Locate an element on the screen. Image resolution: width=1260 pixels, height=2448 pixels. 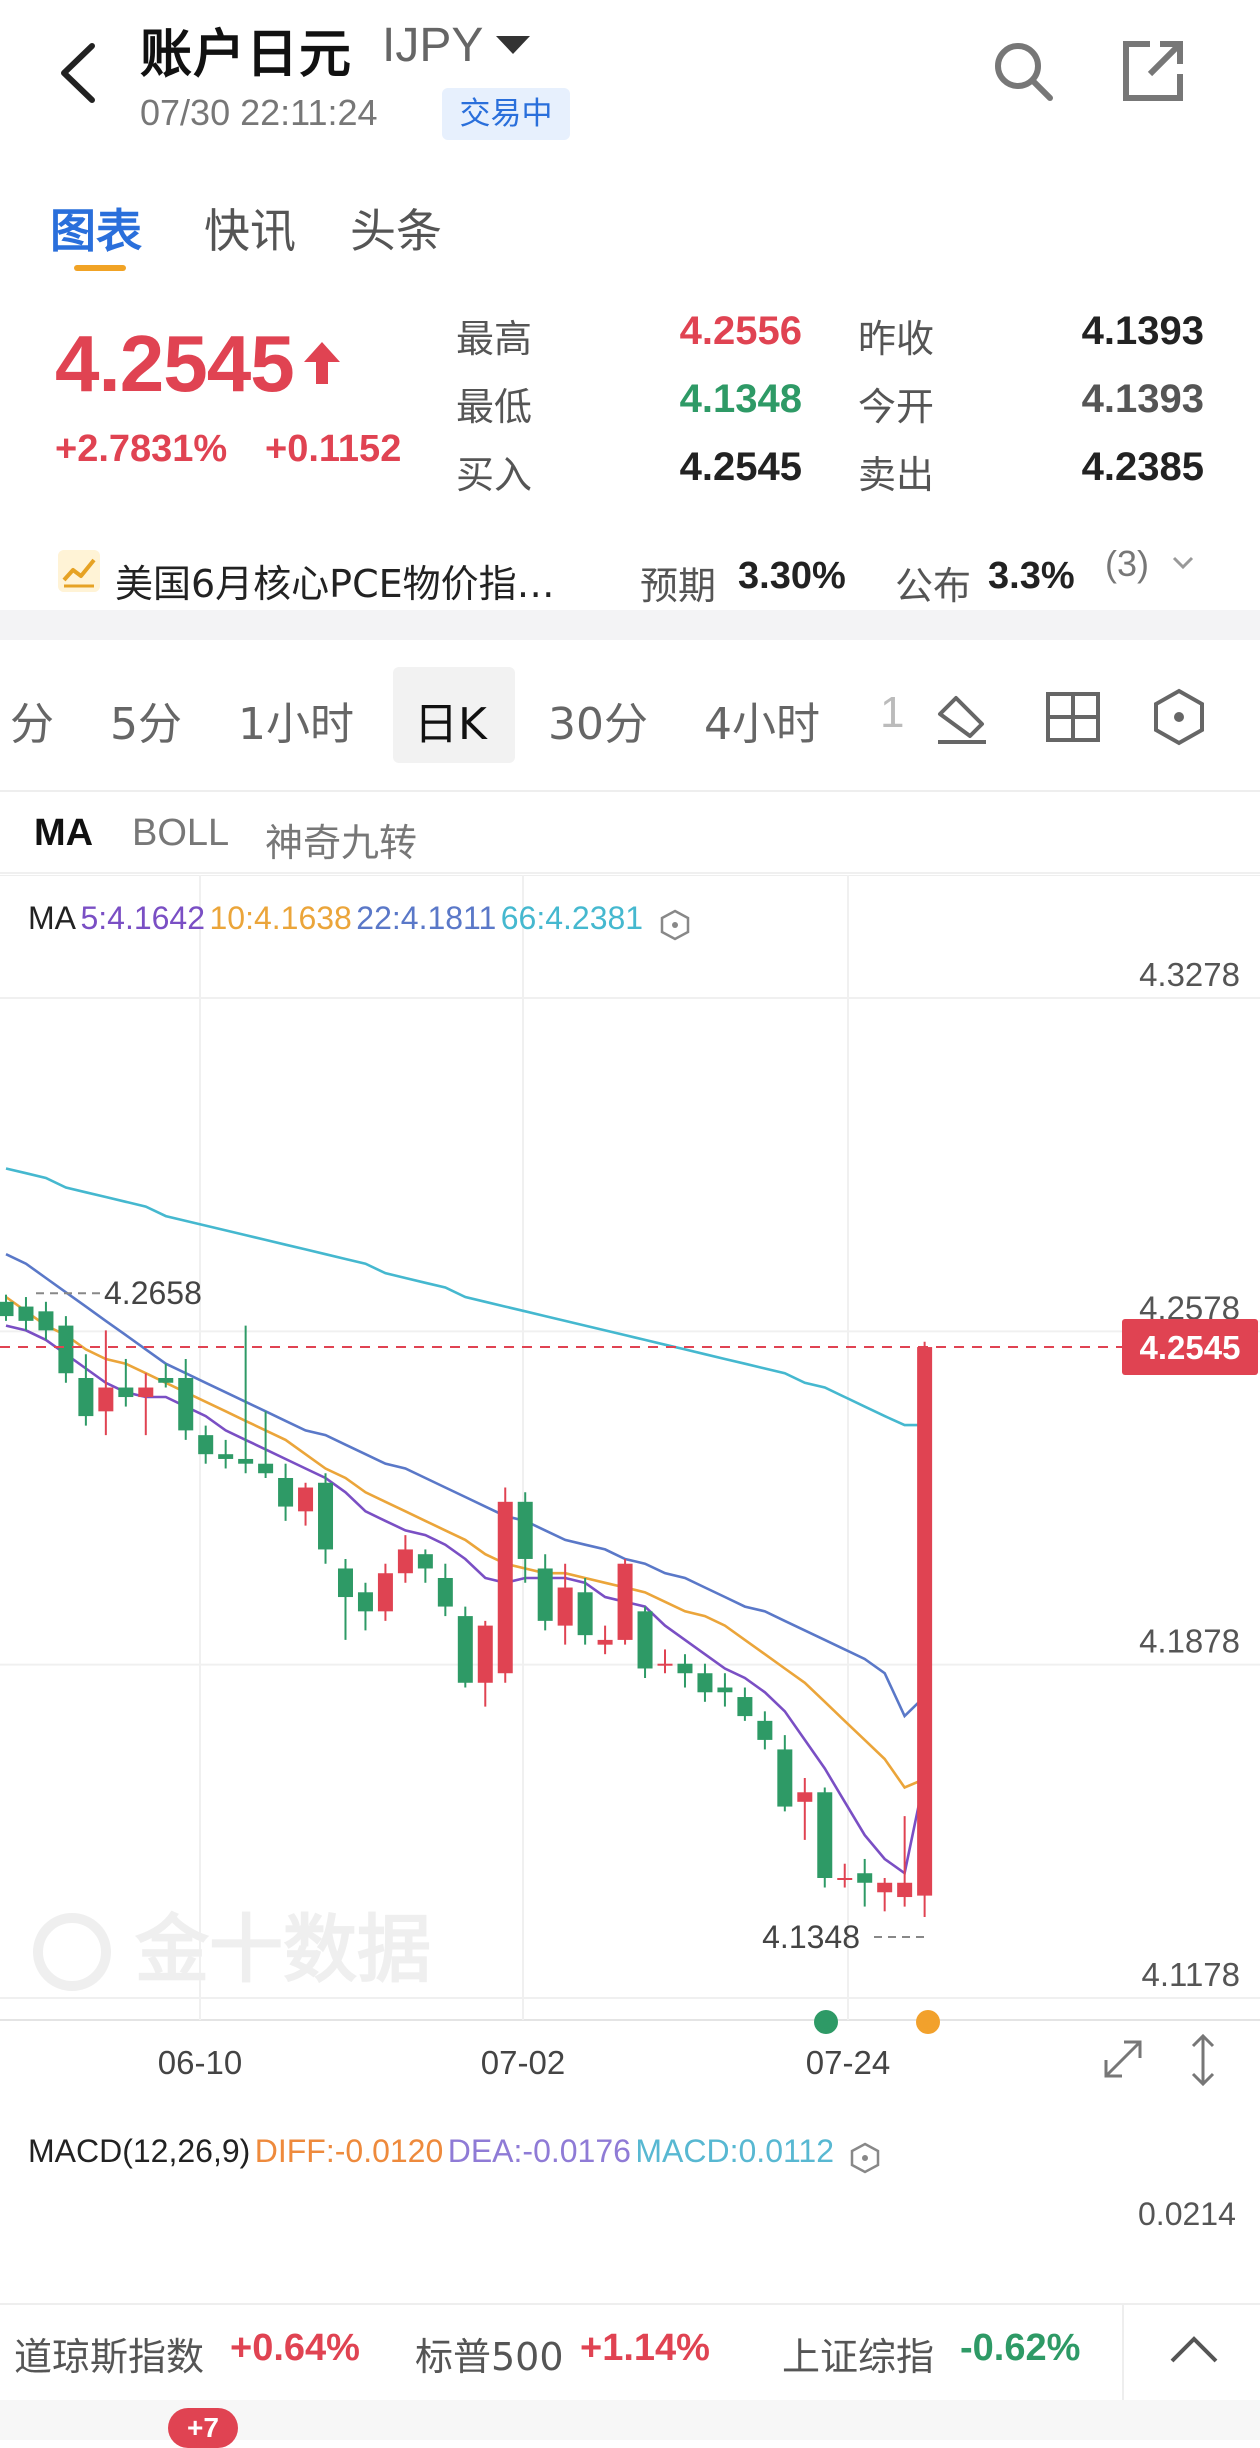
search-icon is located at coordinates (1023, 71).